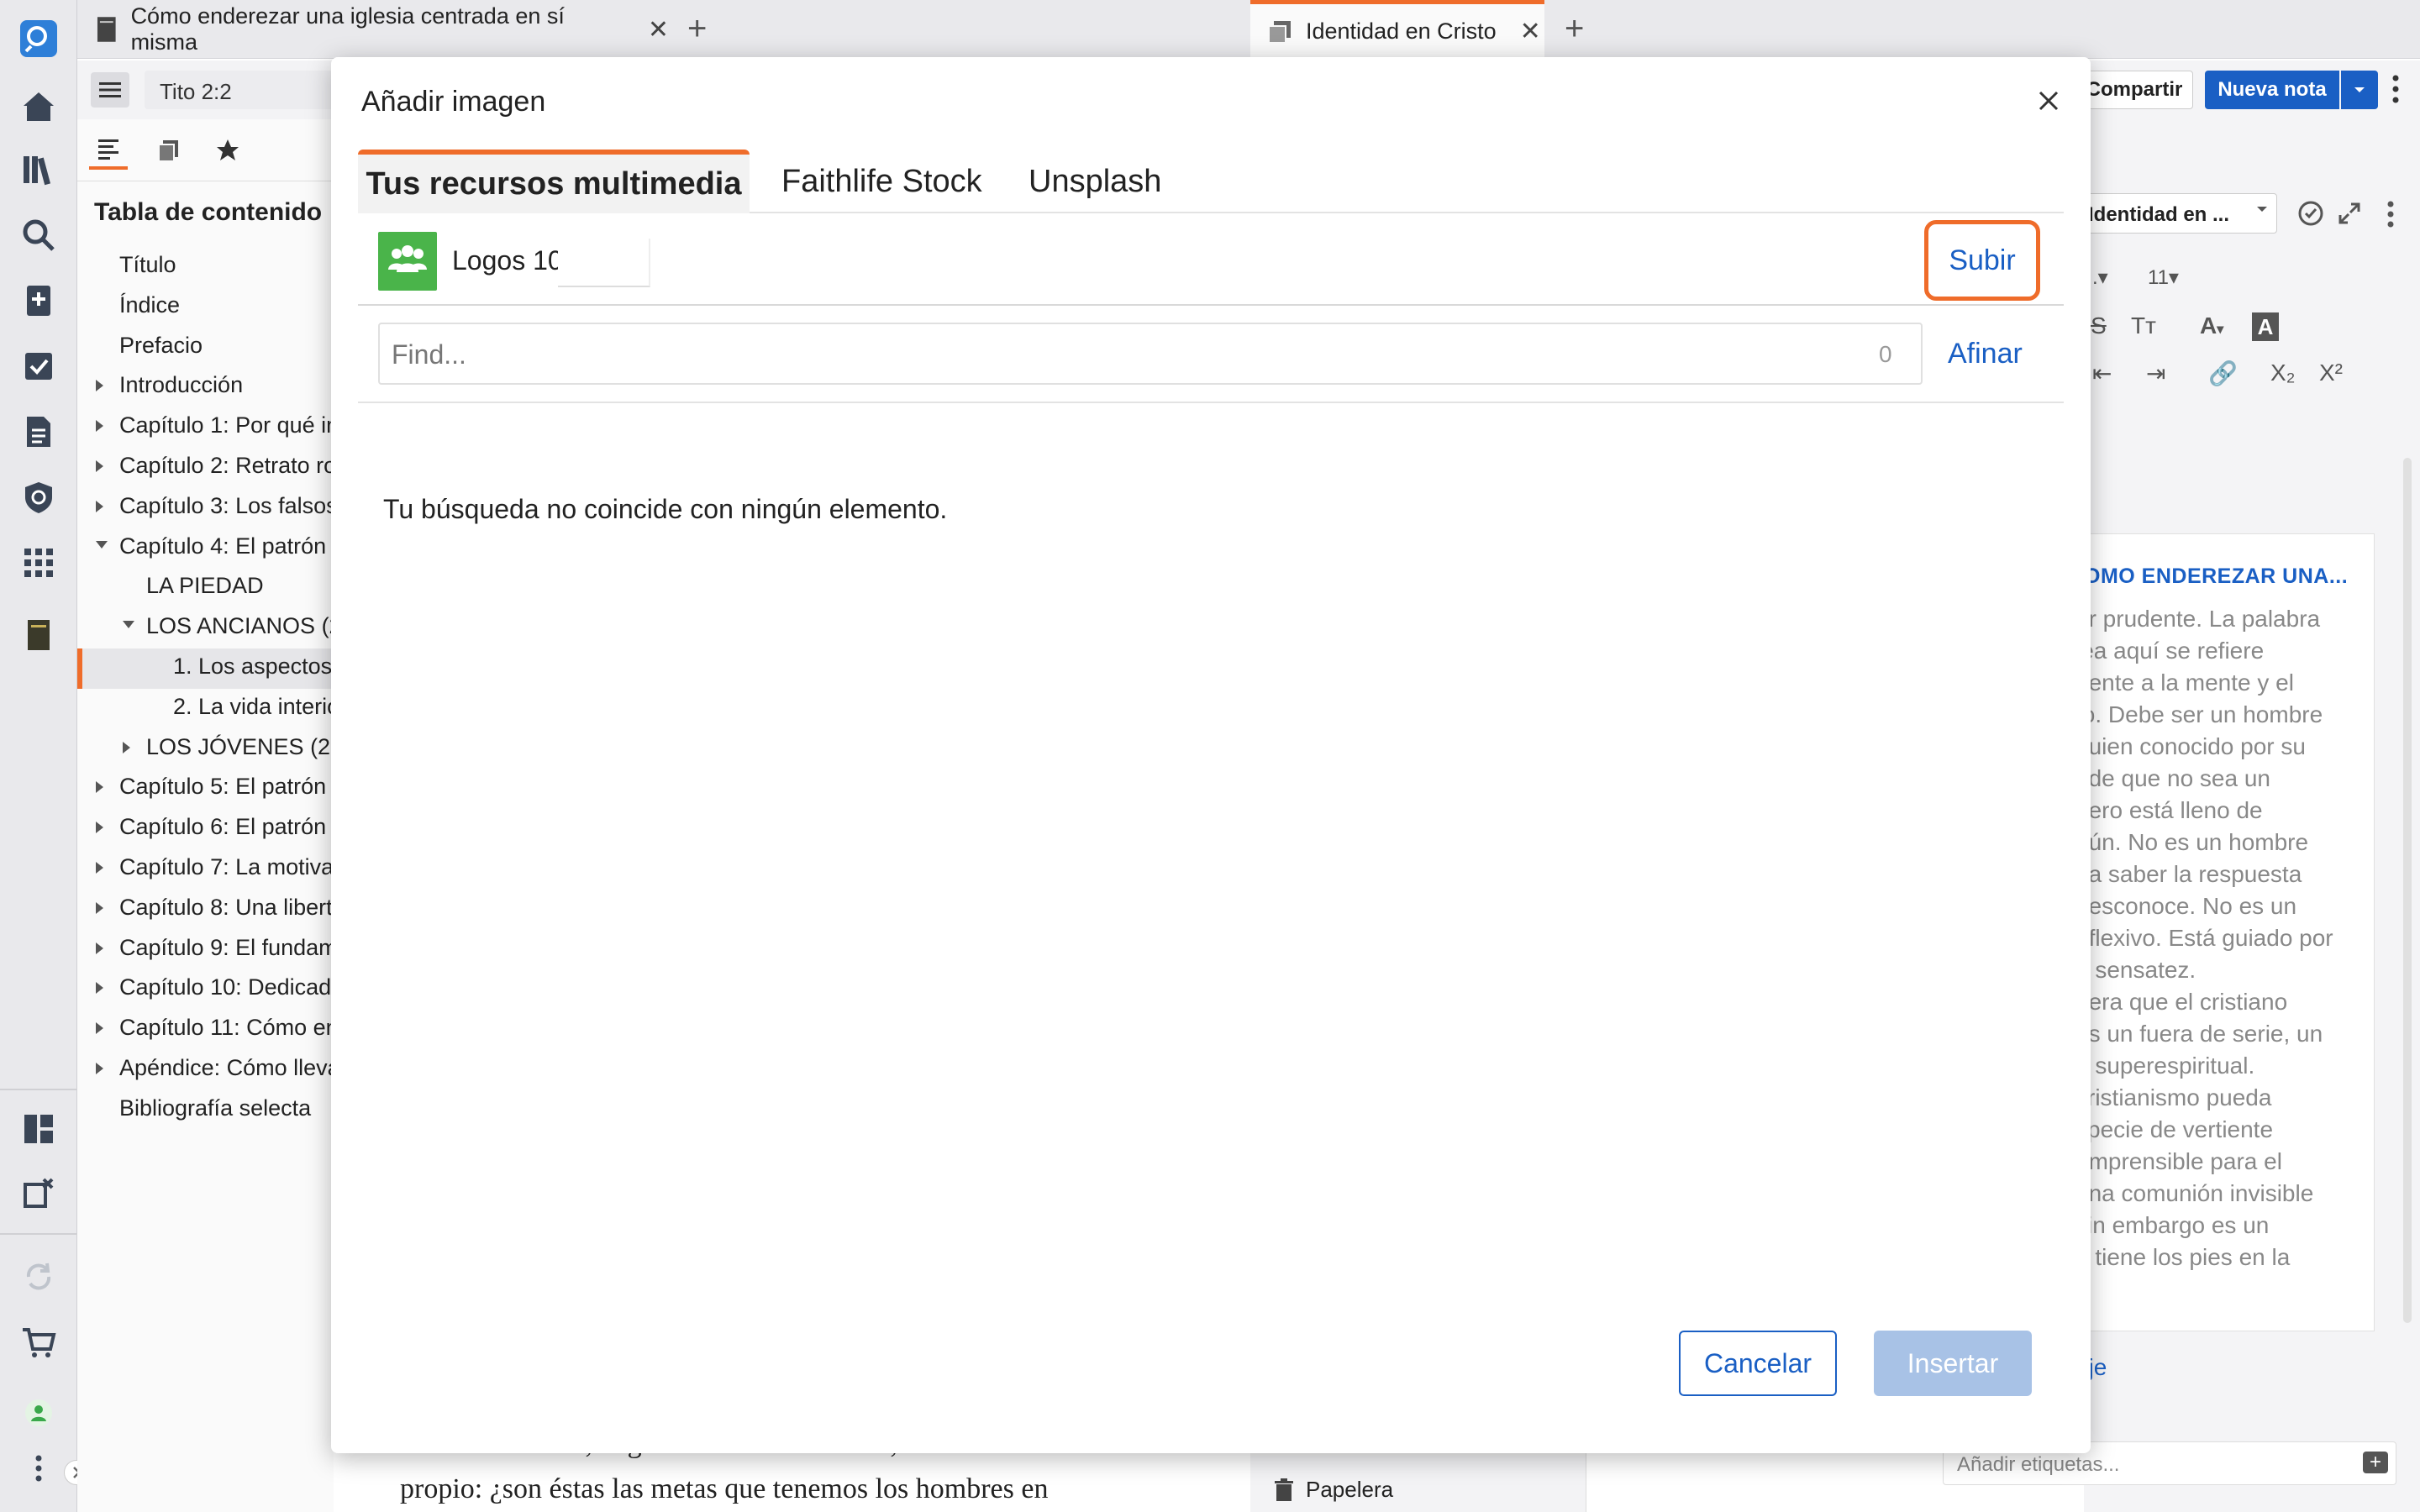  Describe the element at coordinates (110, 90) in the screenshot. I see `hamburger-menu-button` at that location.